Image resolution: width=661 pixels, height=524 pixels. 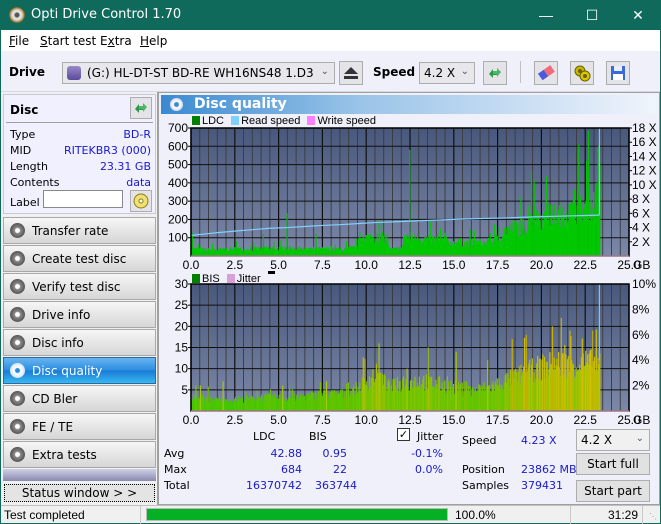 I want to click on maximize-button: ☐, so click(x=592, y=15).